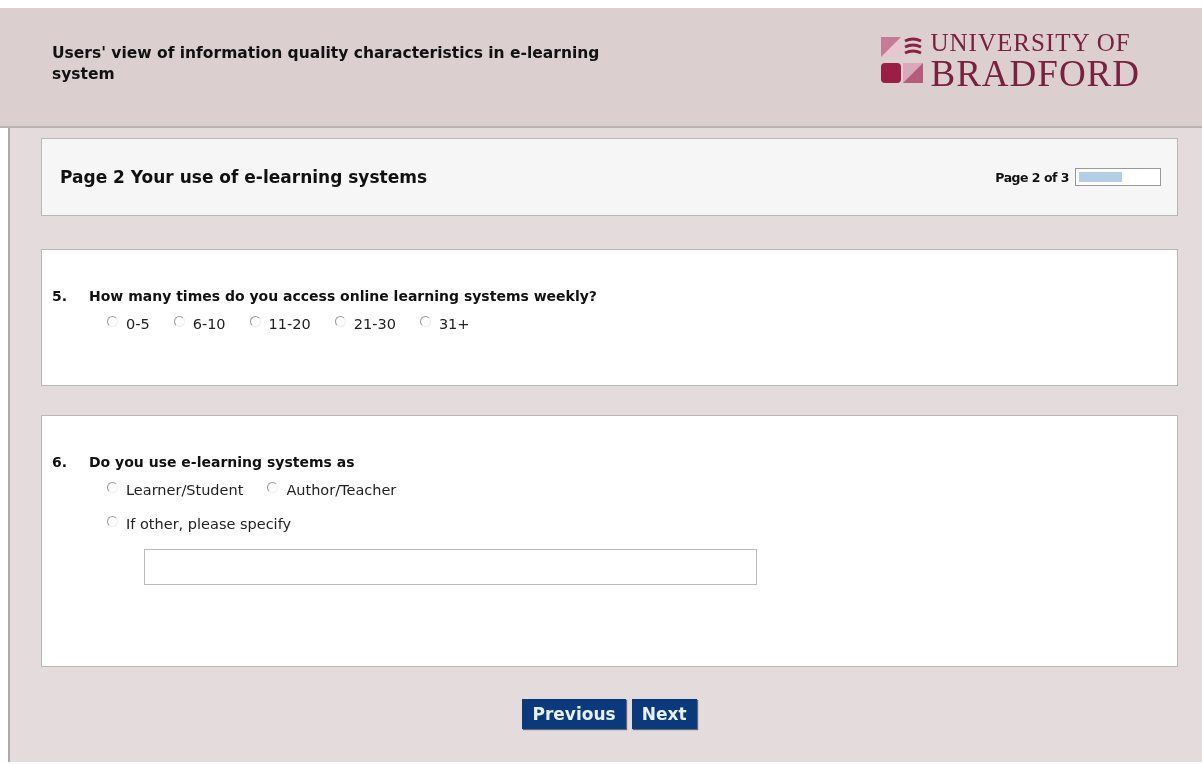 This screenshot has width=1202, height=764. What do you see at coordinates (175, 490) in the screenshot?
I see `radio-option: Learner/Student` at bounding box center [175, 490].